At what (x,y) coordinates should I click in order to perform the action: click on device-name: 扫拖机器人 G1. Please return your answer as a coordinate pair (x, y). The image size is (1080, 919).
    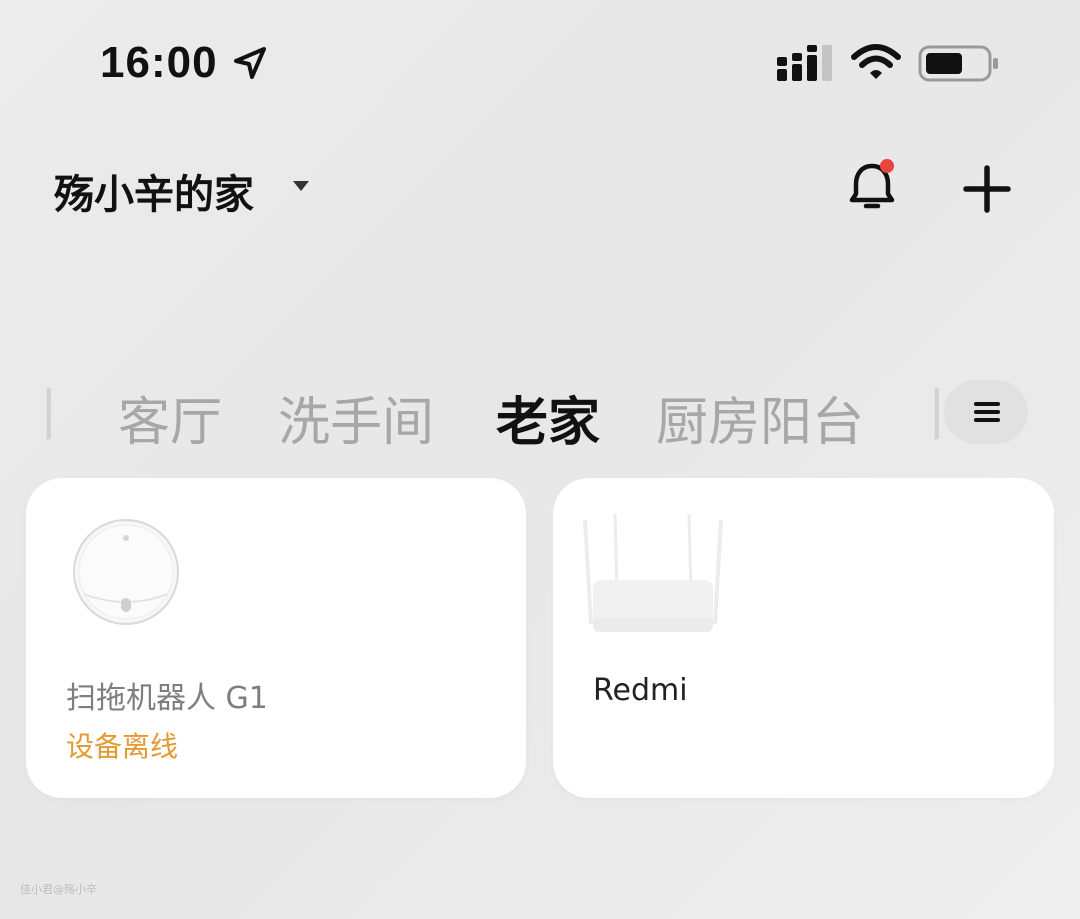
    Looking at the image, I should click on (167, 698).